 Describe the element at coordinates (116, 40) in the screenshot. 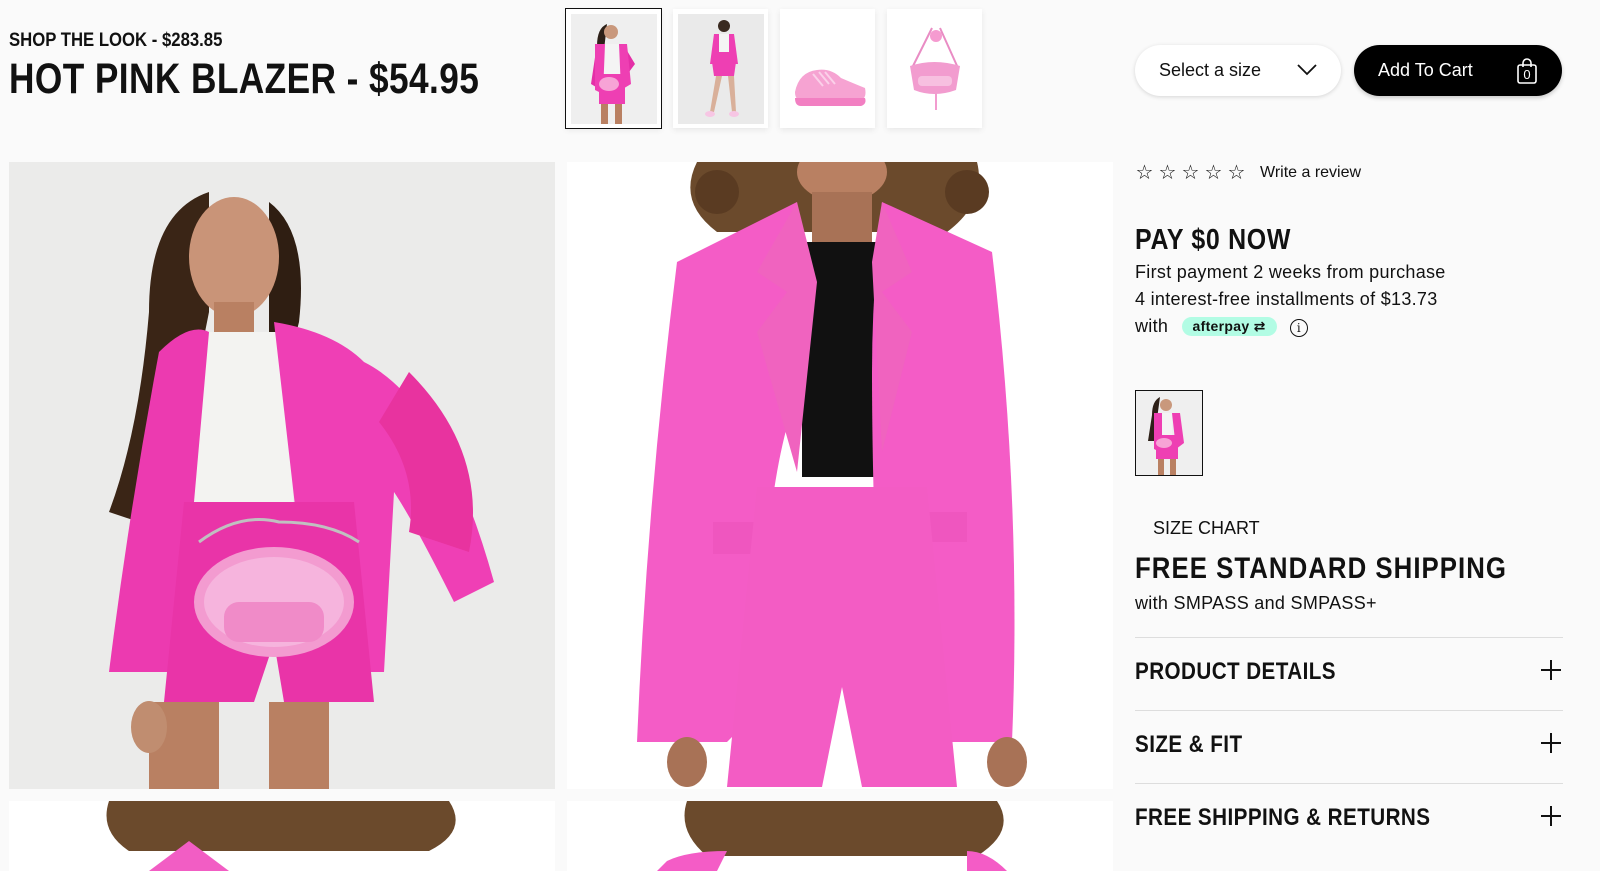

I see `look-subtitle: SHOP THE LOOK - $283.85` at that location.